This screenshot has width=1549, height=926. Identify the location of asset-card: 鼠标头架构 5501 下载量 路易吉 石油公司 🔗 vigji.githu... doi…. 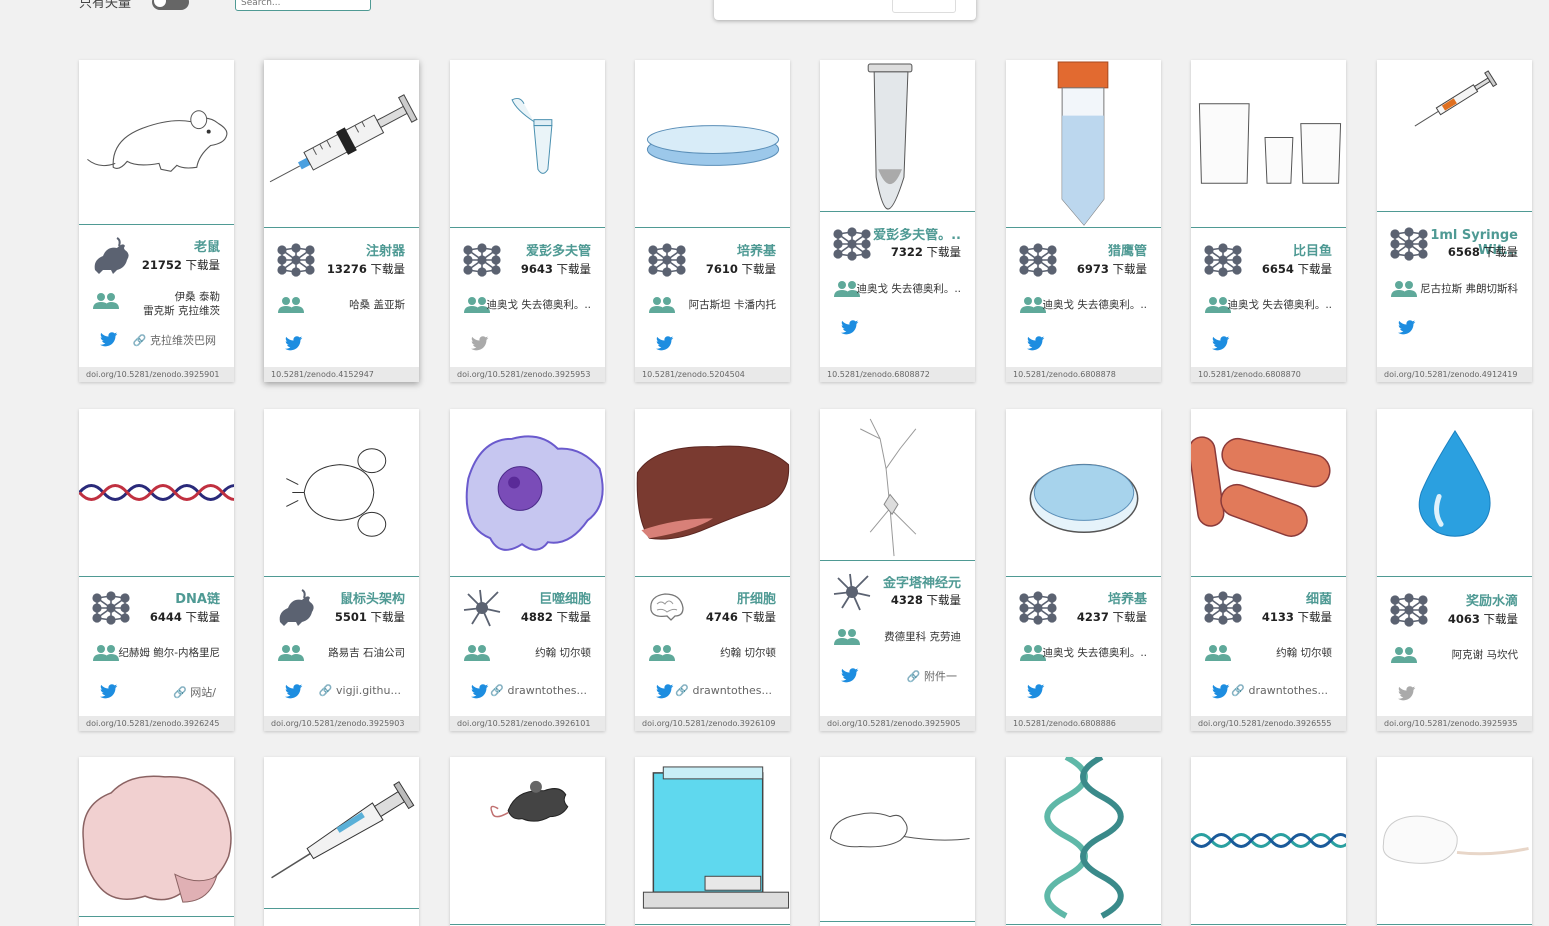
(341, 570).